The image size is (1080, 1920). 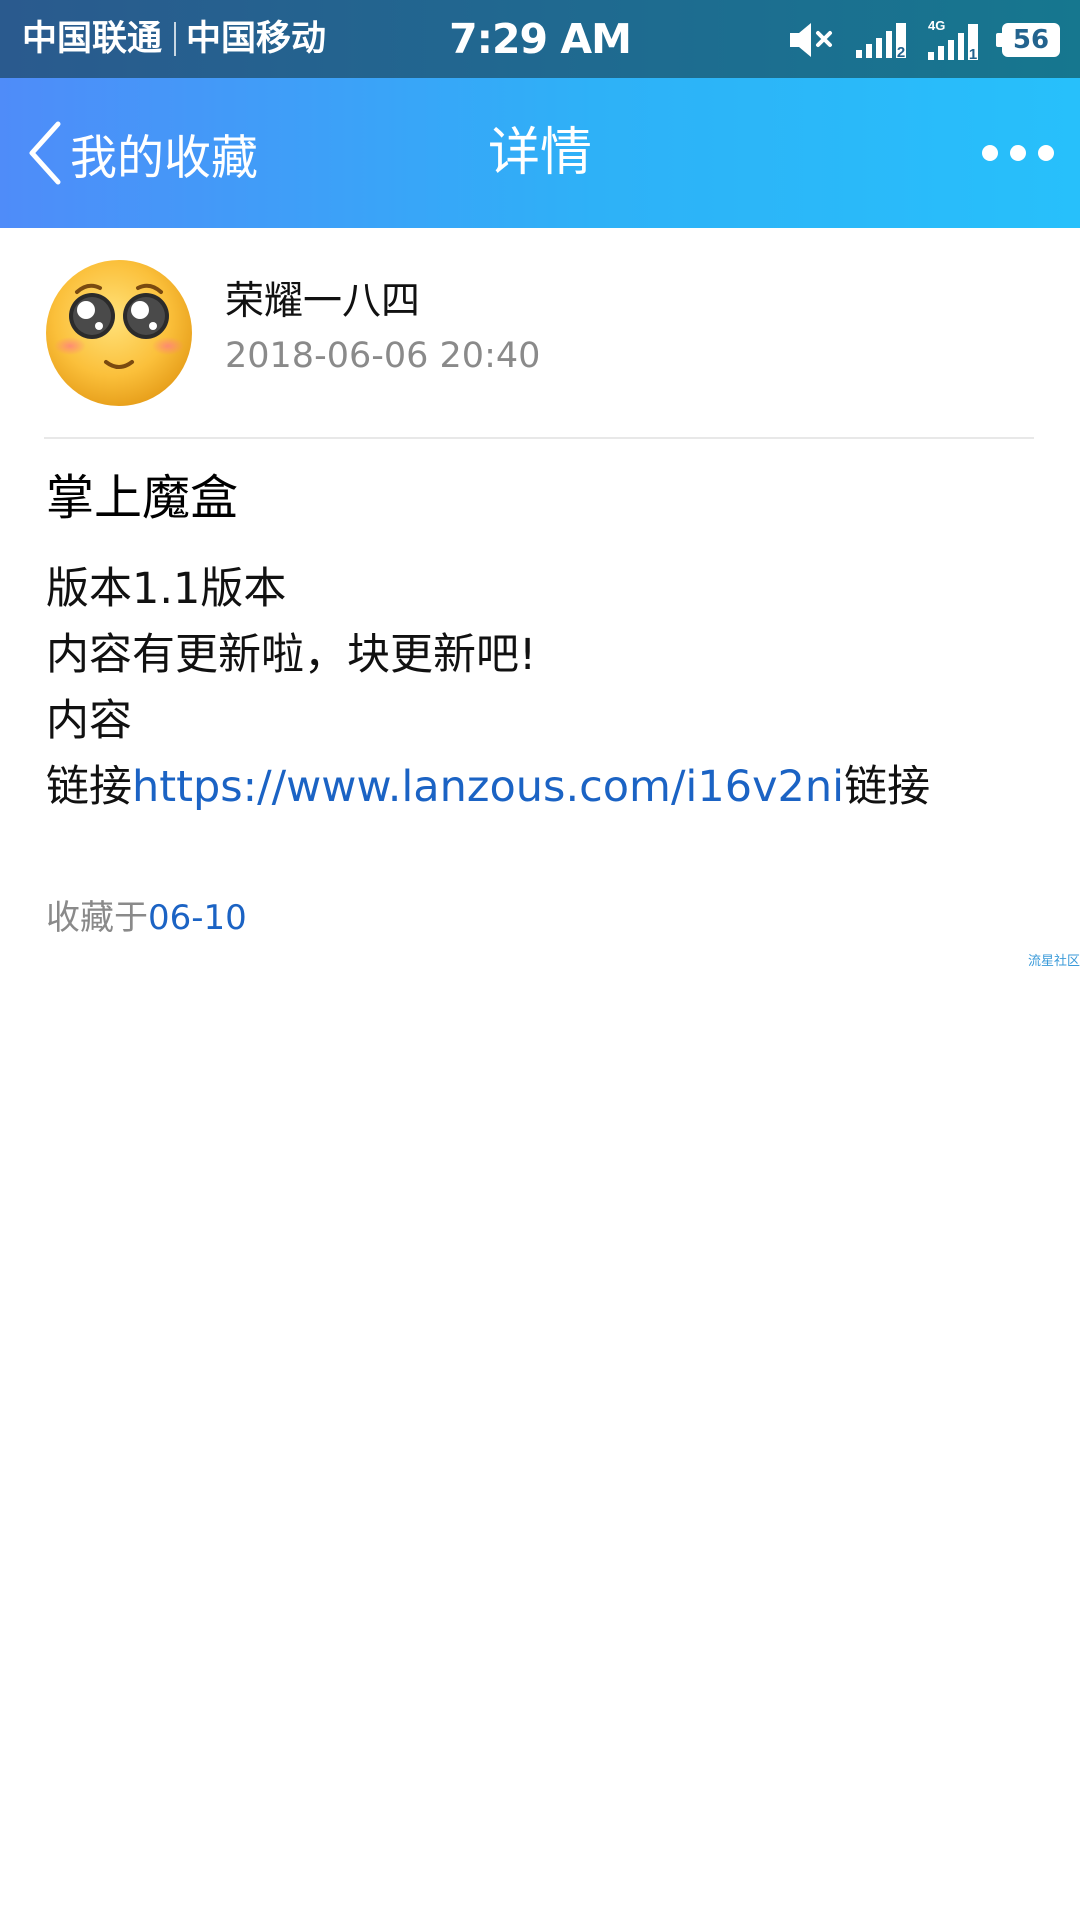 I want to click on post-title: 掌上魔盒, so click(x=142, y=498).